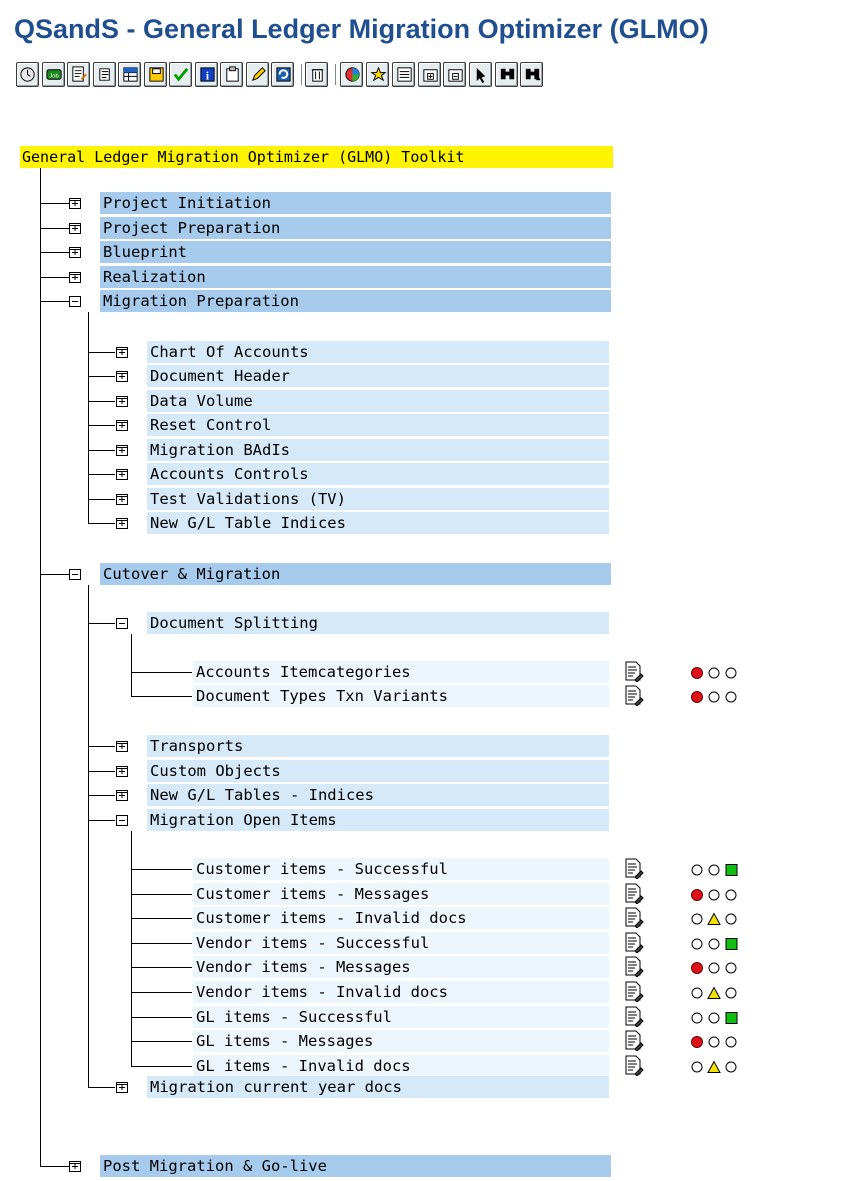  What do you see at coordinates (257, 74) in the screenshot?
I see `pencil-button` at bounding box center [257, 74].